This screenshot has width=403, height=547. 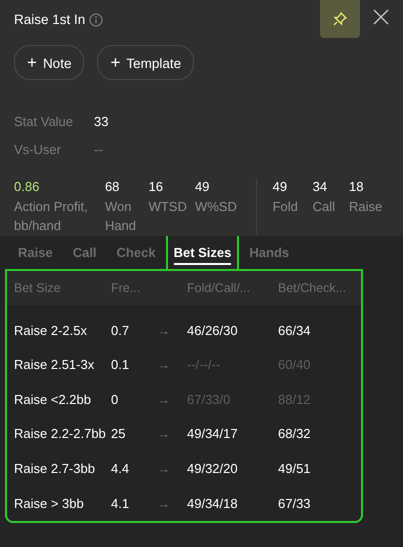 I want to click on table-cell-text: 67/33, so click(x=295, y=503).